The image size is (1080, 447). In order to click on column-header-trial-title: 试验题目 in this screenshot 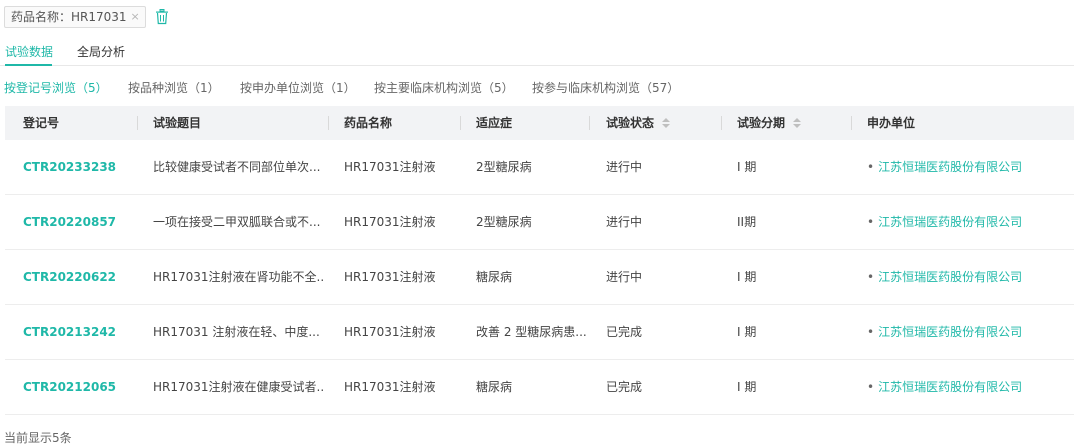, I will do `click(177, 123)`.